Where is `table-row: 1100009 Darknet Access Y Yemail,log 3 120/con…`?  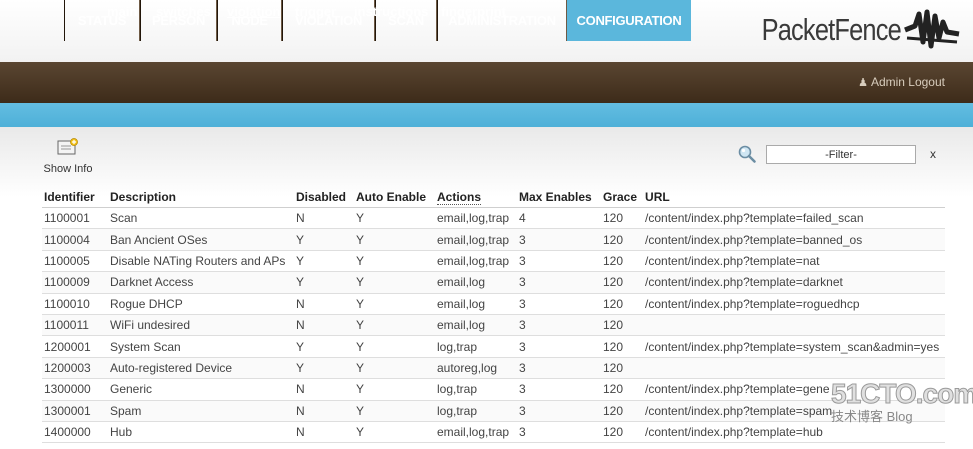 table-row: 1100009 Darknet Access Y Yemail,log 3 120/con… is located at coordinates (494, 282).